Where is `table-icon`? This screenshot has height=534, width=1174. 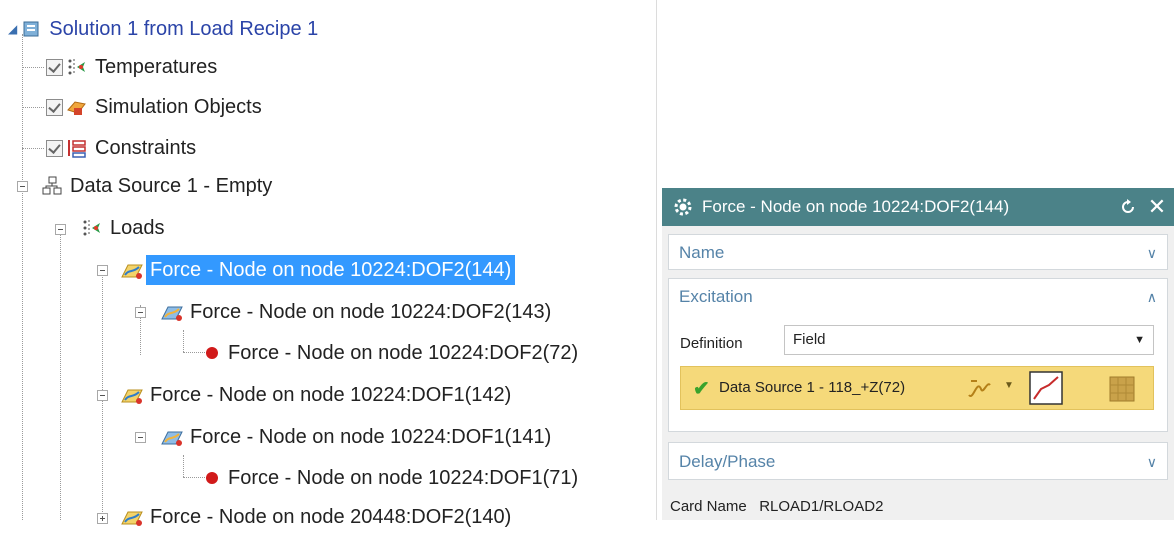
table-icon is located at coordinates (1122, 389).